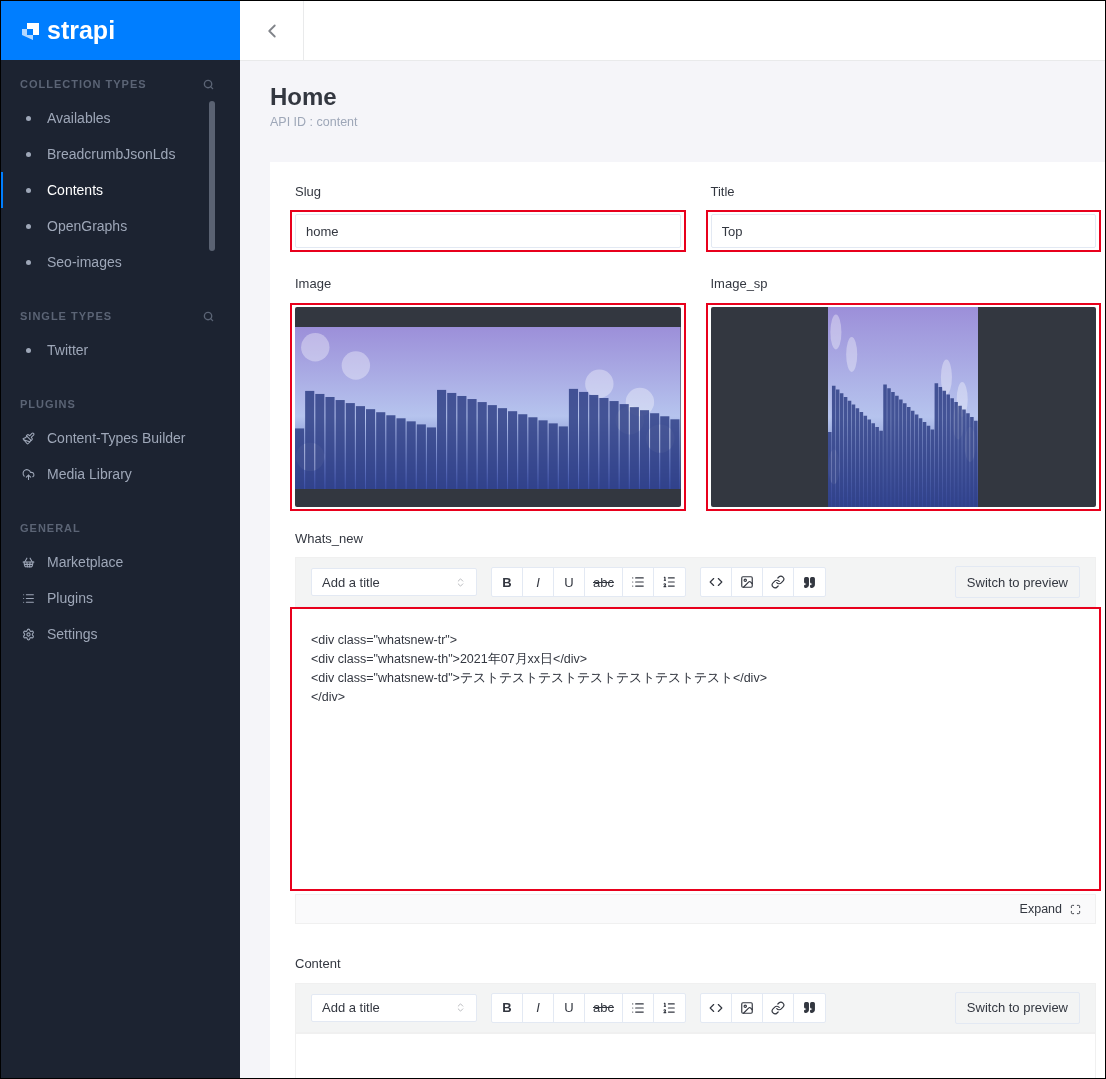 The image size is (1106, 1079). What do you see at coordinates (28, 562) in the screenshot?
I see `basket-icon` at bounding box center [28, 562].